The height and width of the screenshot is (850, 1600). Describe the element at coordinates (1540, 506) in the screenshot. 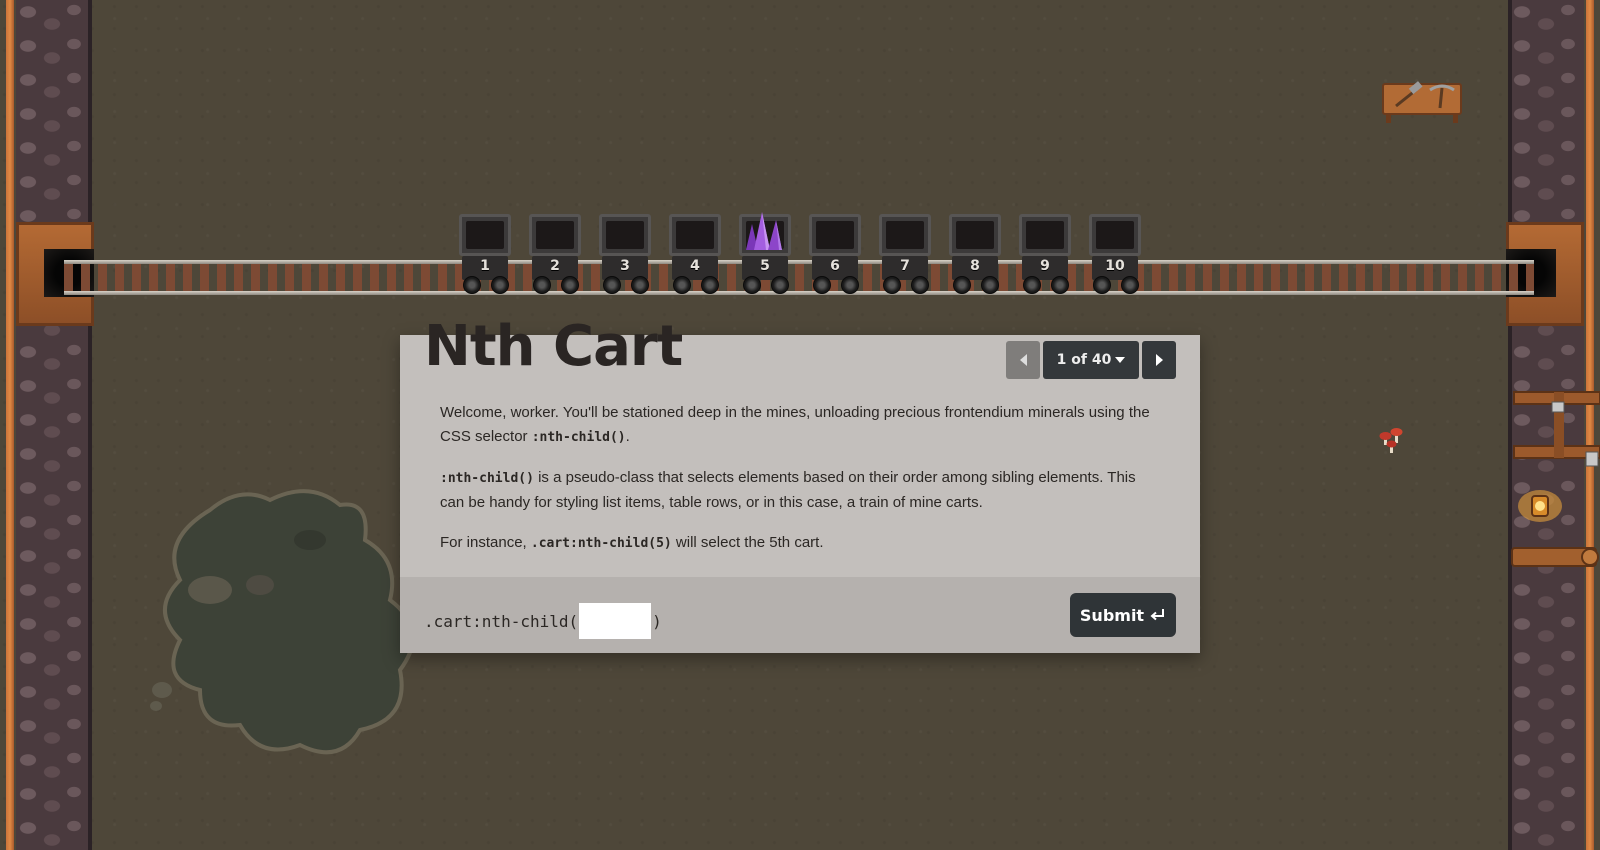

I see `lantern-icon` at that location.